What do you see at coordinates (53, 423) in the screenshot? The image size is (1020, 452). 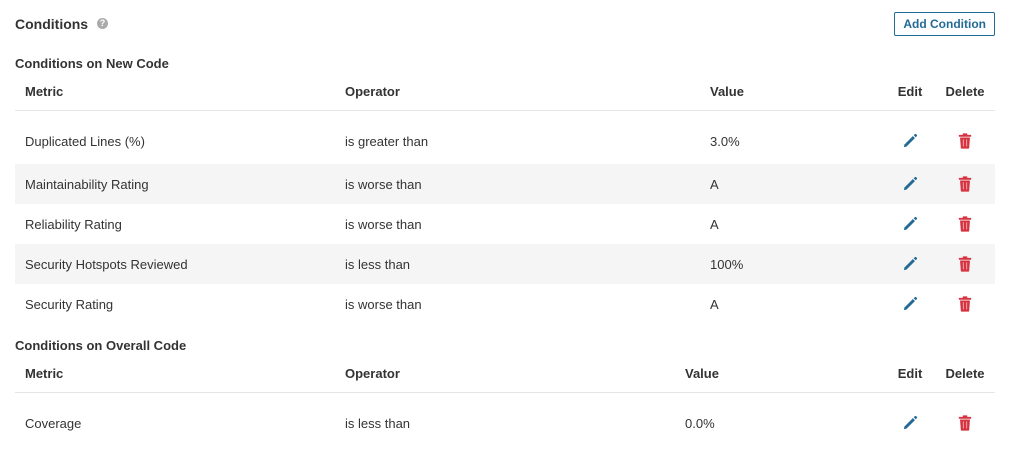 I see `metric-cell: Coverage` at bounding box center [53, 423].